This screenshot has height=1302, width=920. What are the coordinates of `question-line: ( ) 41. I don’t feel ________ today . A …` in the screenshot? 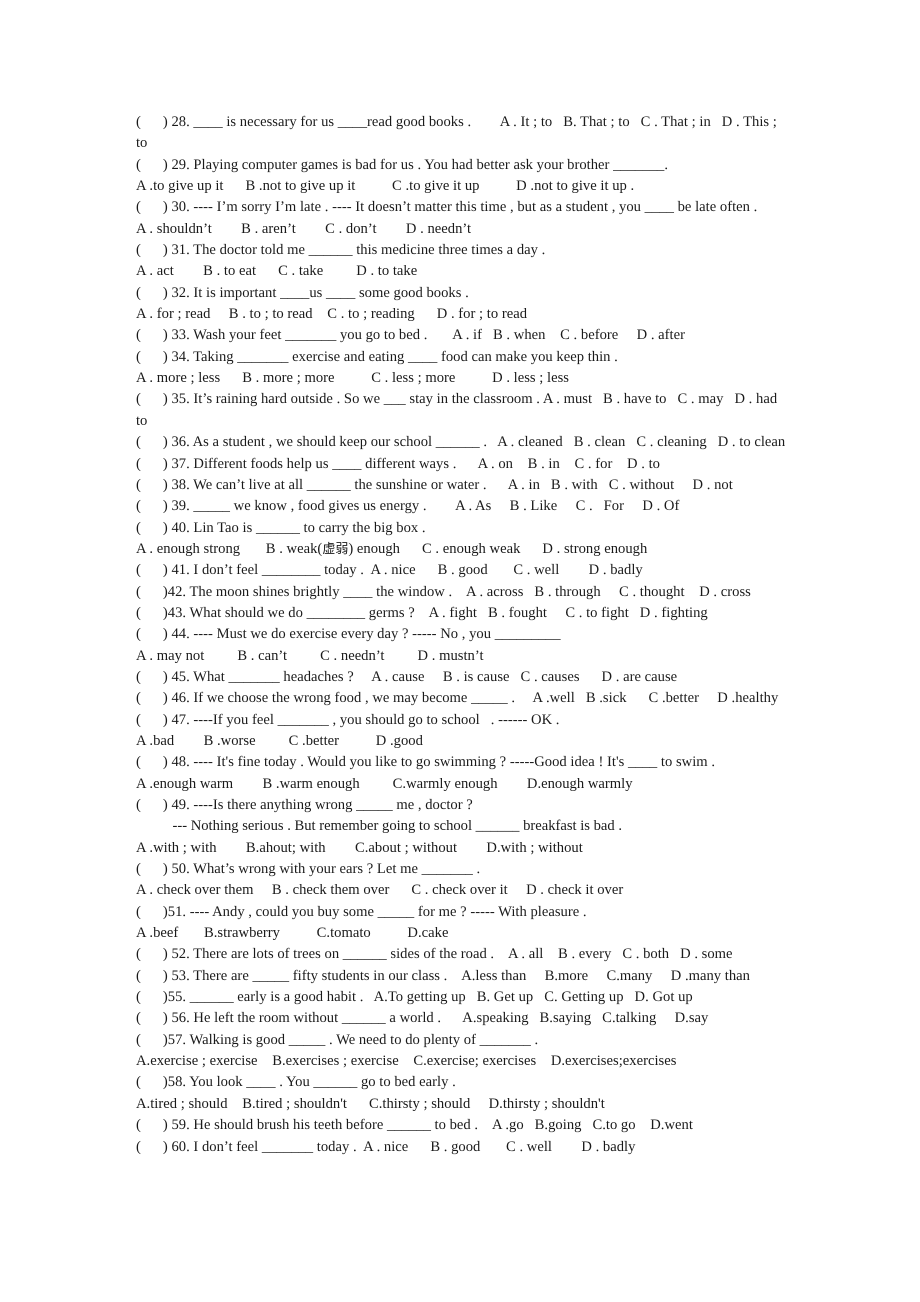 It's located at (389, 570).